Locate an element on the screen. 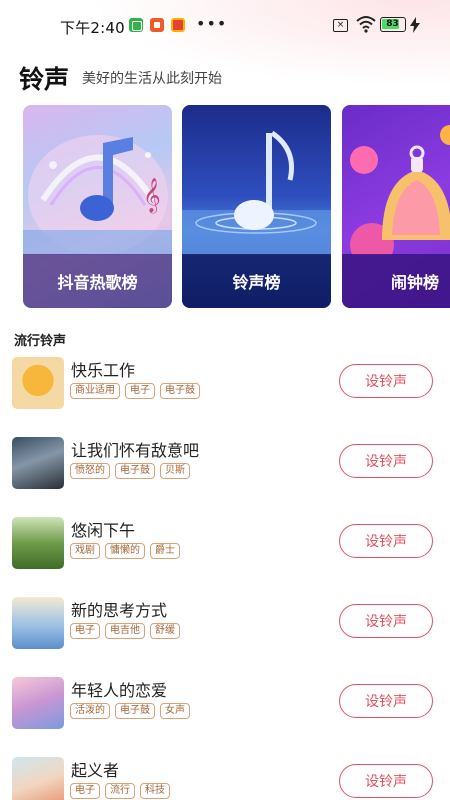 The width and height of the screenshot is (450, 800). category-card-alarm: 闹钟榜 is located at coordinates (396, 206).